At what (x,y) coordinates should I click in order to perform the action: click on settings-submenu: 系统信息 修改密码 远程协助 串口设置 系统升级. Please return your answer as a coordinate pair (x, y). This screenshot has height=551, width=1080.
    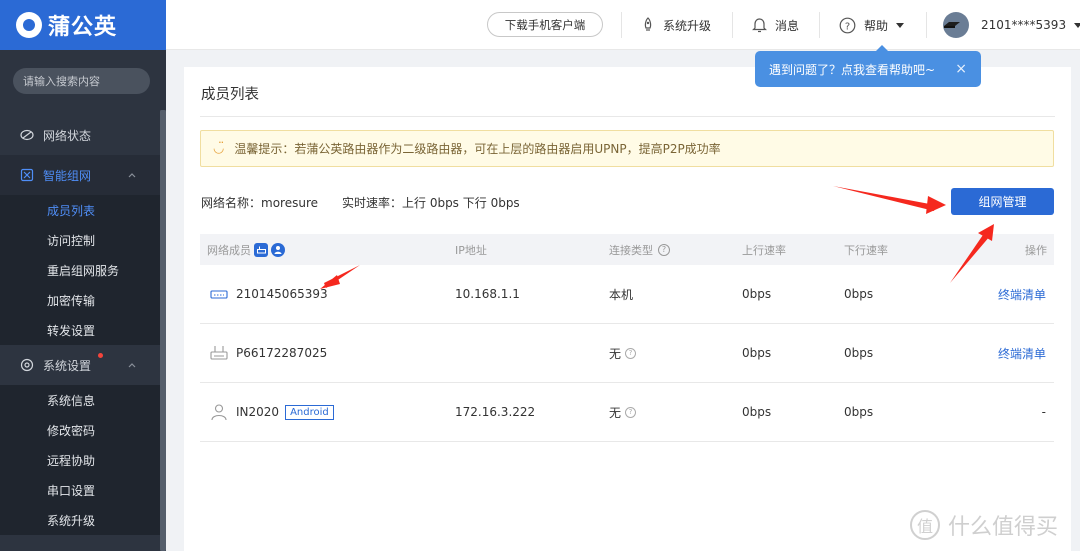
    Looking at the image, I should click on (80, 460).